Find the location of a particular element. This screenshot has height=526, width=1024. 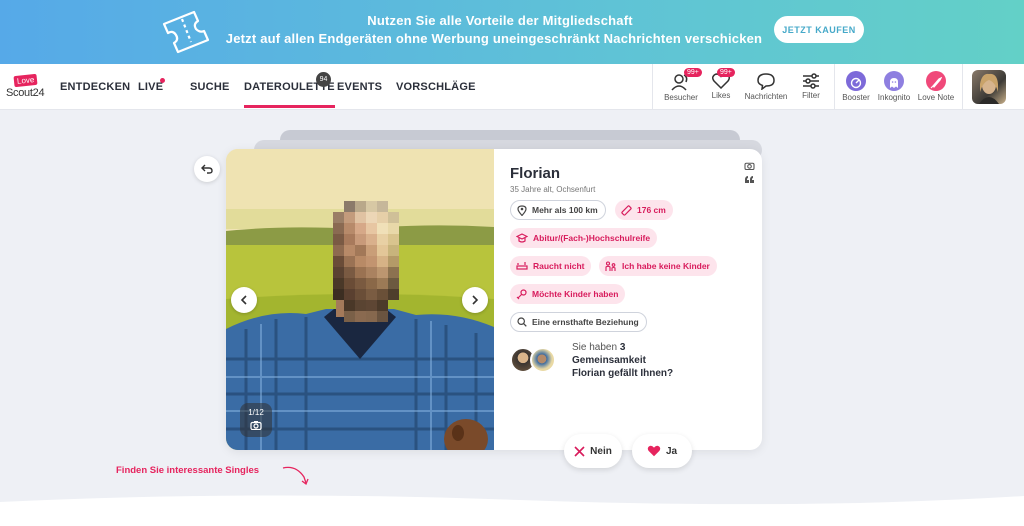

nav-love-note: Love Note is located at coordinates (936, 85).